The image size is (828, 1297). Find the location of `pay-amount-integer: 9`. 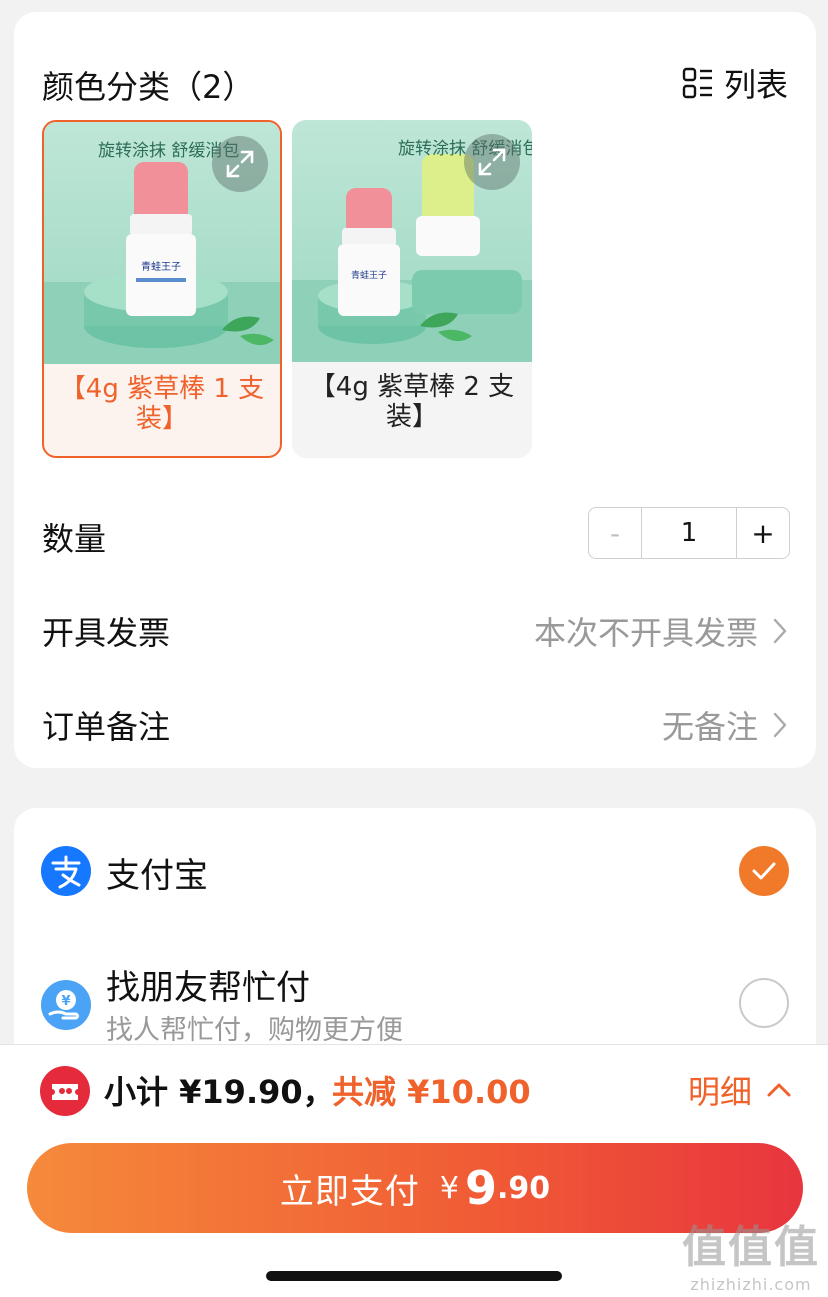

pay-amount-integer: 9 is located at coordinates (480, 1188).